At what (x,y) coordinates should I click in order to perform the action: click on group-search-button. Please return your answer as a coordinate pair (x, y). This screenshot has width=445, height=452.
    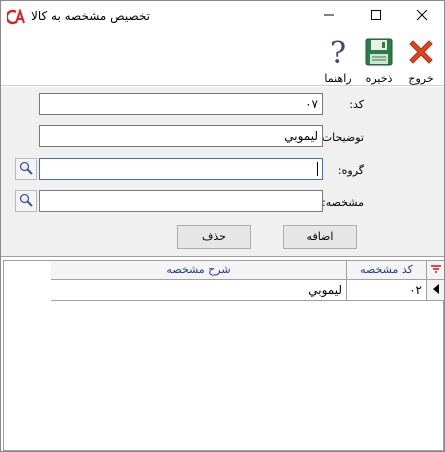
    Looking at the image, I should click on (26, 169).